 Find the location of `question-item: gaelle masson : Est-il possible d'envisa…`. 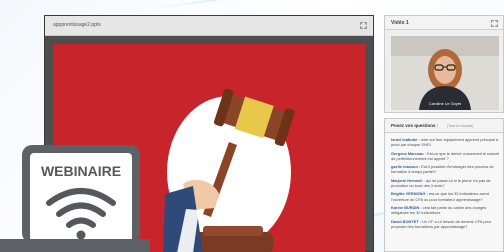

question-item: gaelle masson : Est-il possible d'envisa… is located at coordinates (446, 169).